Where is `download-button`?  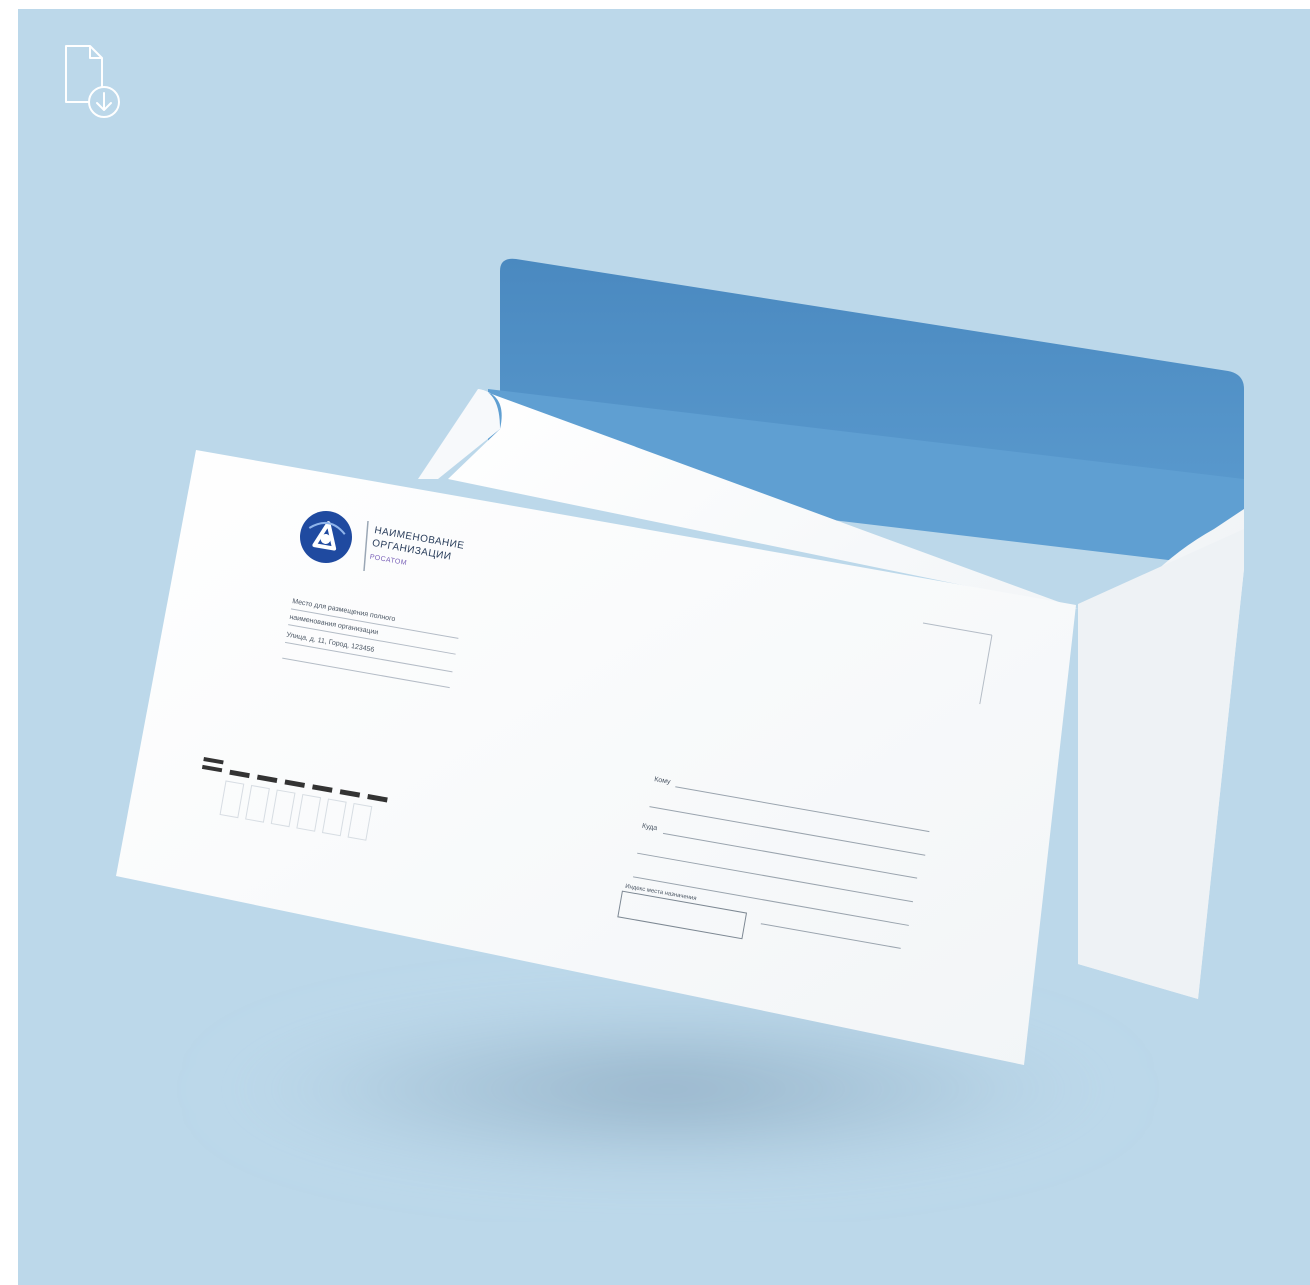 download-button is located at coordinates (94, 83).